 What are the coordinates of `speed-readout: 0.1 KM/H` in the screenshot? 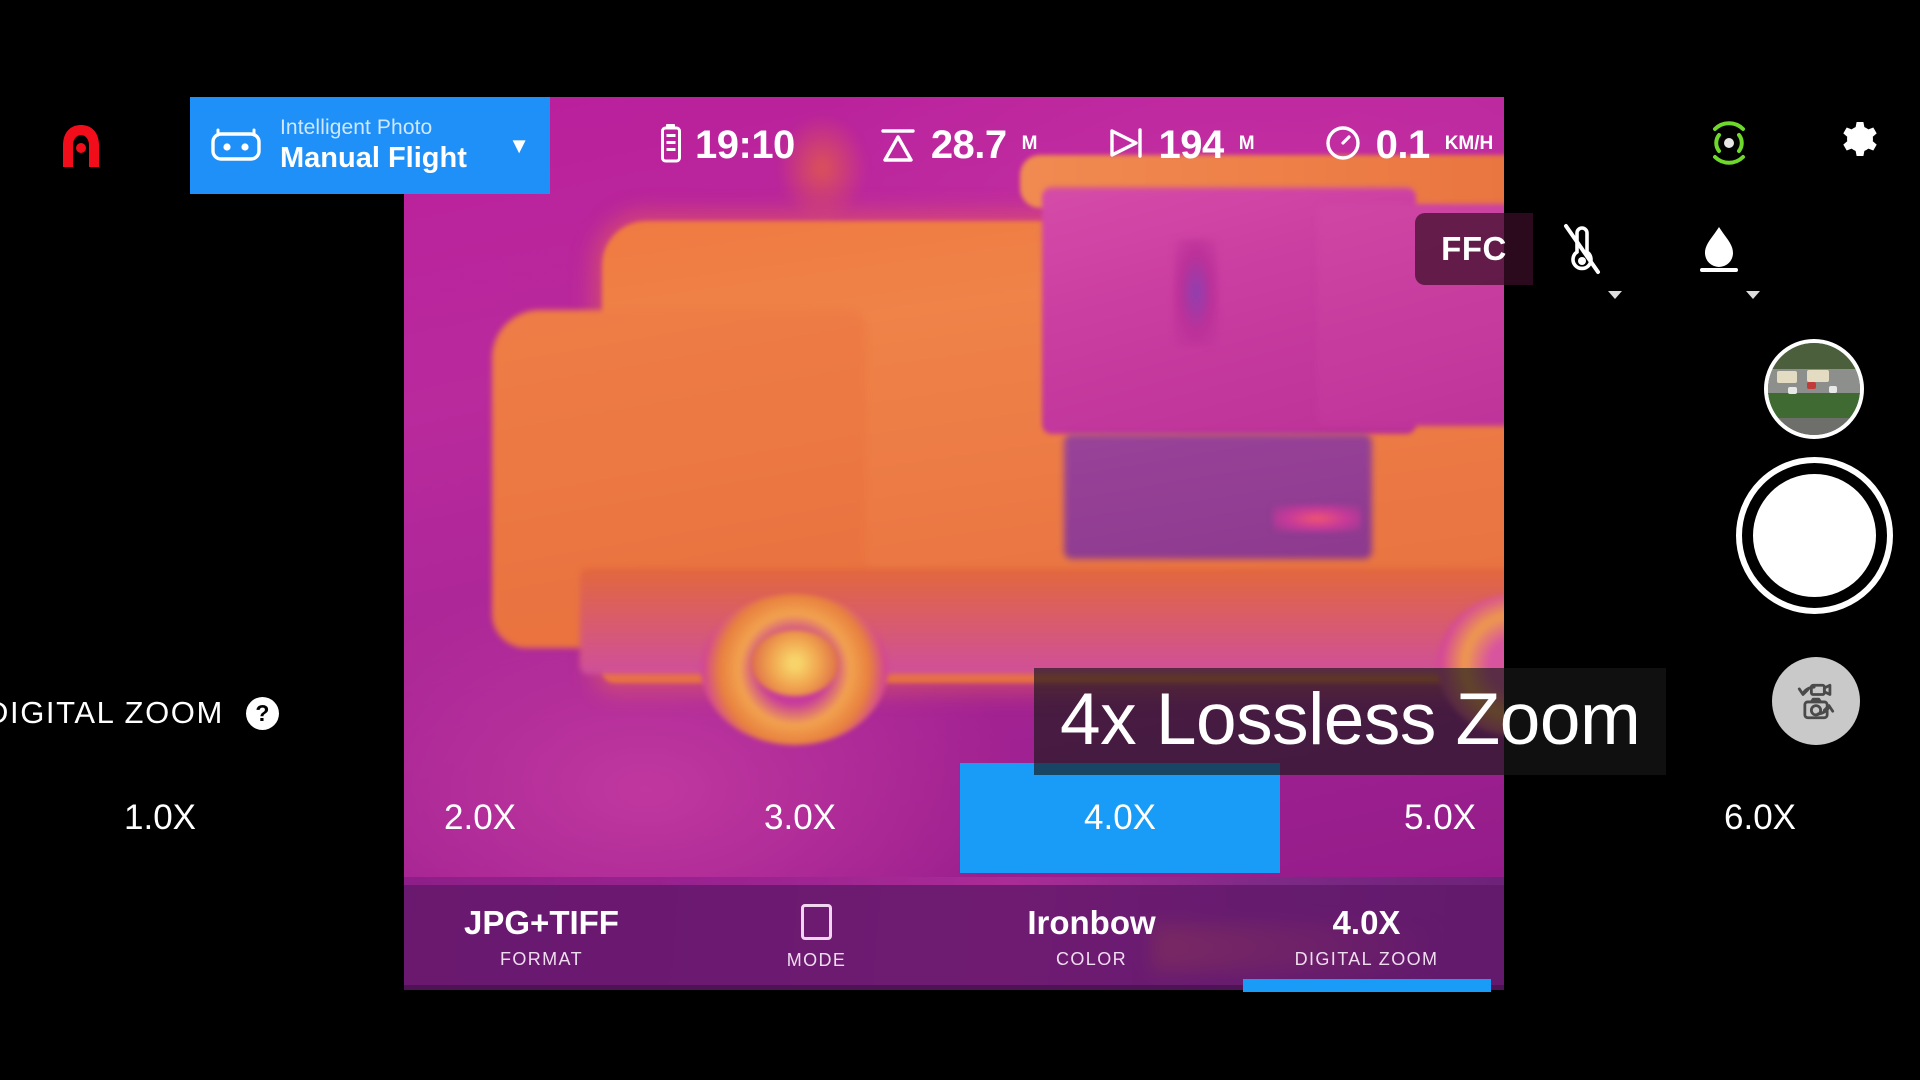 It's located at (1408, 145).